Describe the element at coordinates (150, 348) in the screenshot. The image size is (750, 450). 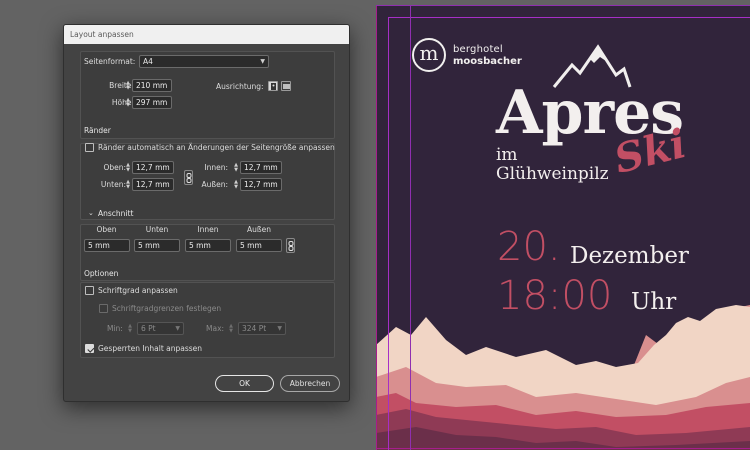
I see `locked-content-label: Gesperrten Inhalt anpassen` at that location.